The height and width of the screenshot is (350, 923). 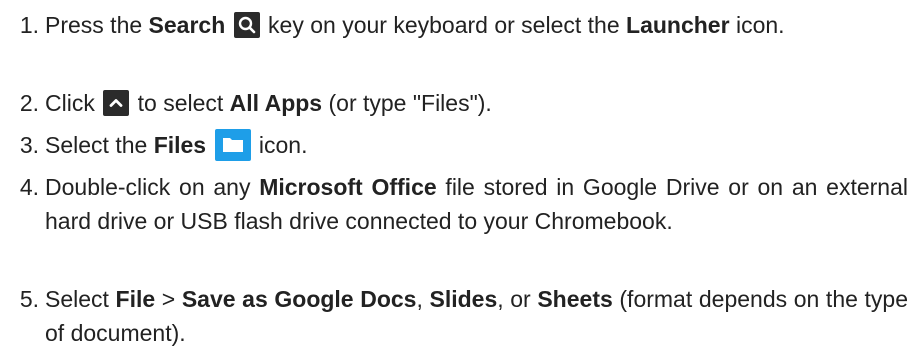 I want to click on search-key-label: Search, so click(x=187, y=25).